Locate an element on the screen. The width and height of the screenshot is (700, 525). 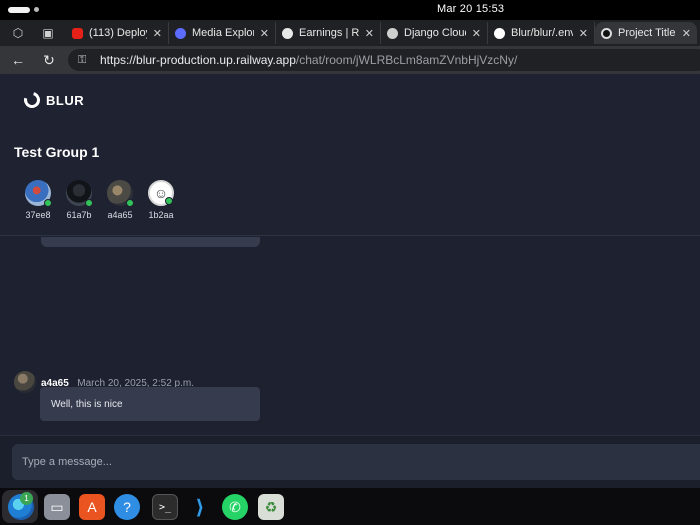
member-item: 37ee8 is located at coordinates (38, 200).